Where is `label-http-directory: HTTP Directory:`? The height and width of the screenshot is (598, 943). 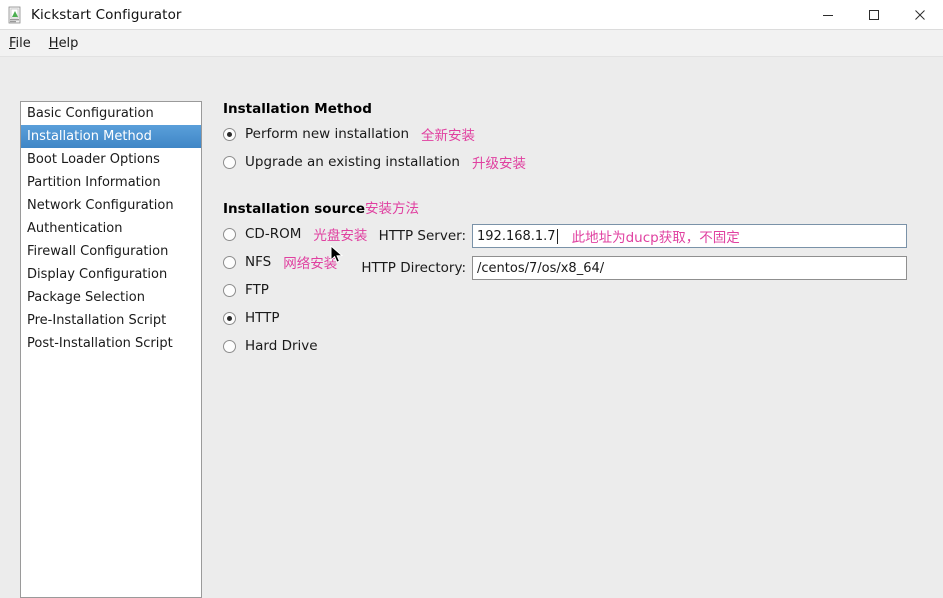 label-http-directory: HTTP Directory: is located at coordinates (413, 268).